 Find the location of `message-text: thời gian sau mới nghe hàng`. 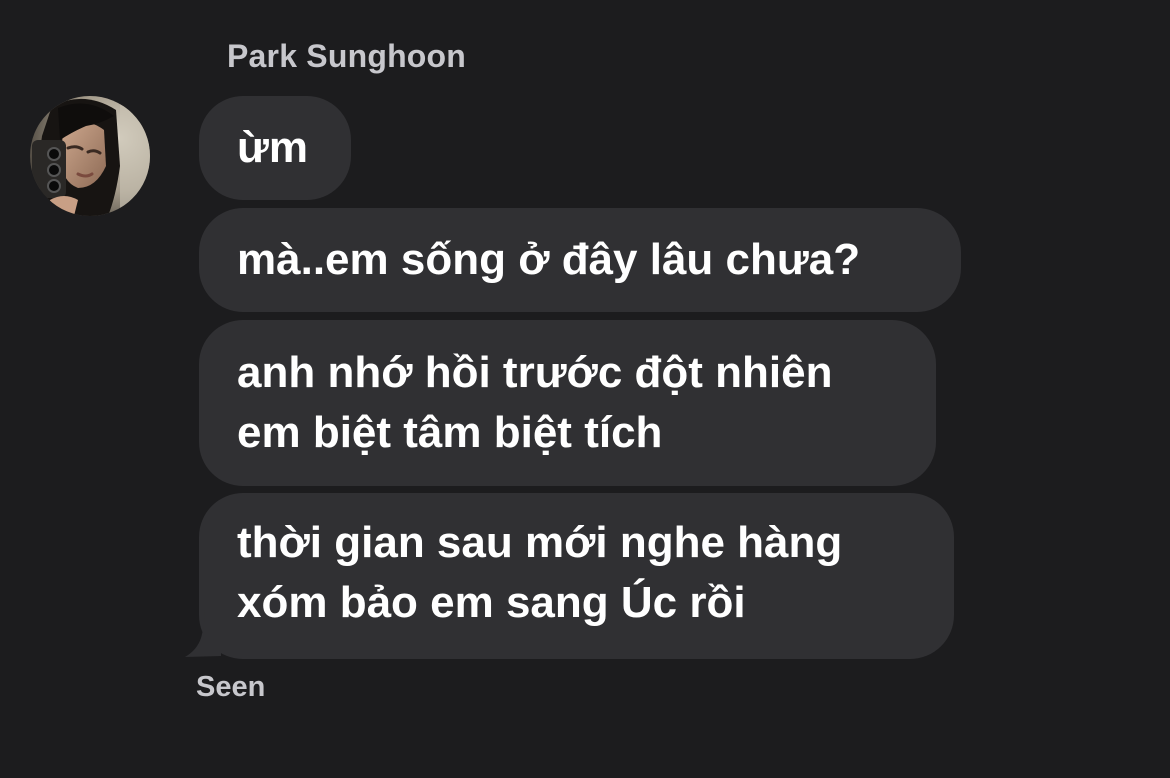

message-text: thời gian sau mới nghe hàng is located at coordinates (540, 542).